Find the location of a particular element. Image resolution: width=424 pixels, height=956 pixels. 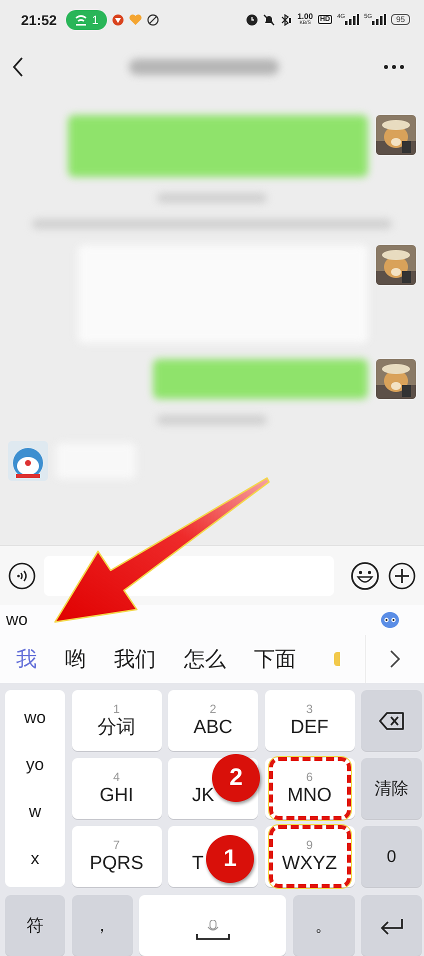

mascot-icon is located at coordinates (390, 620).